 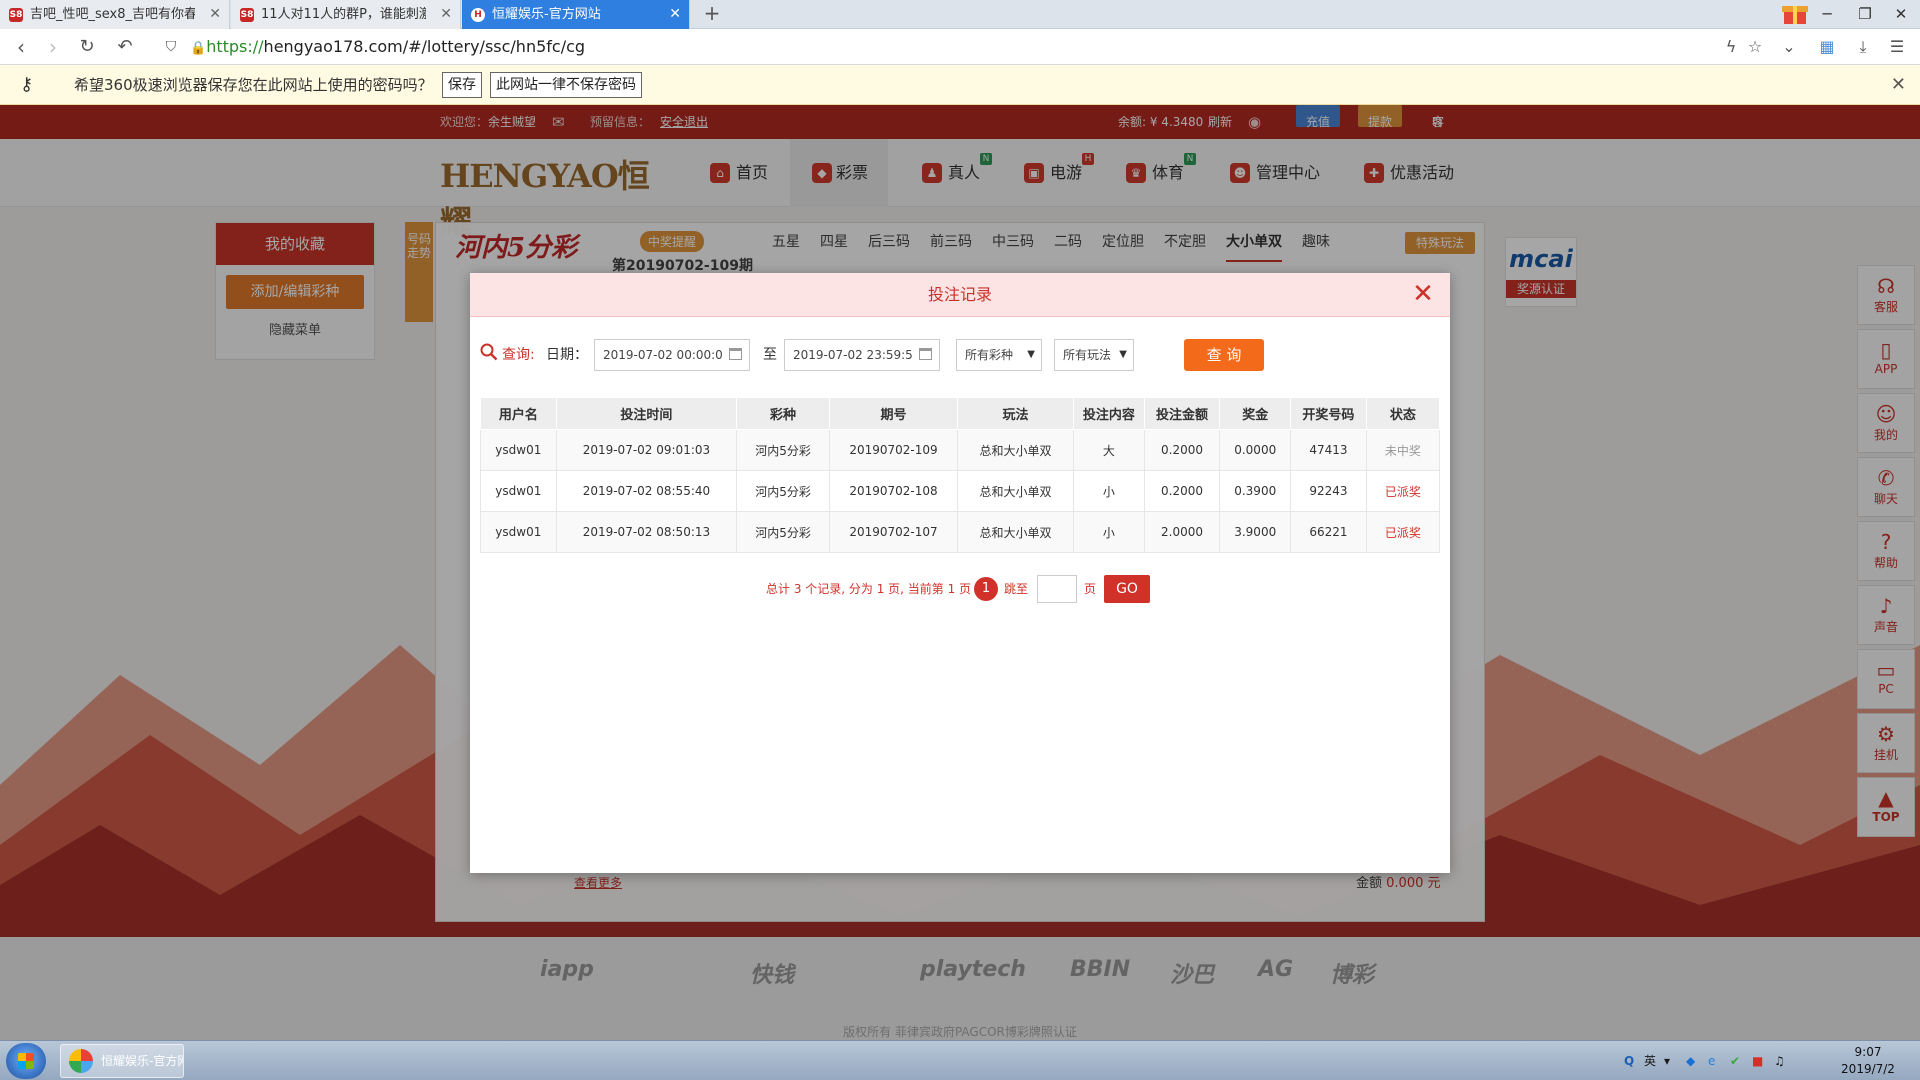 What do you see at coordinates (989, 355) in the screenshot?
I see `lottery-type-value: 所有彩种` at bounding box center [989, 355].